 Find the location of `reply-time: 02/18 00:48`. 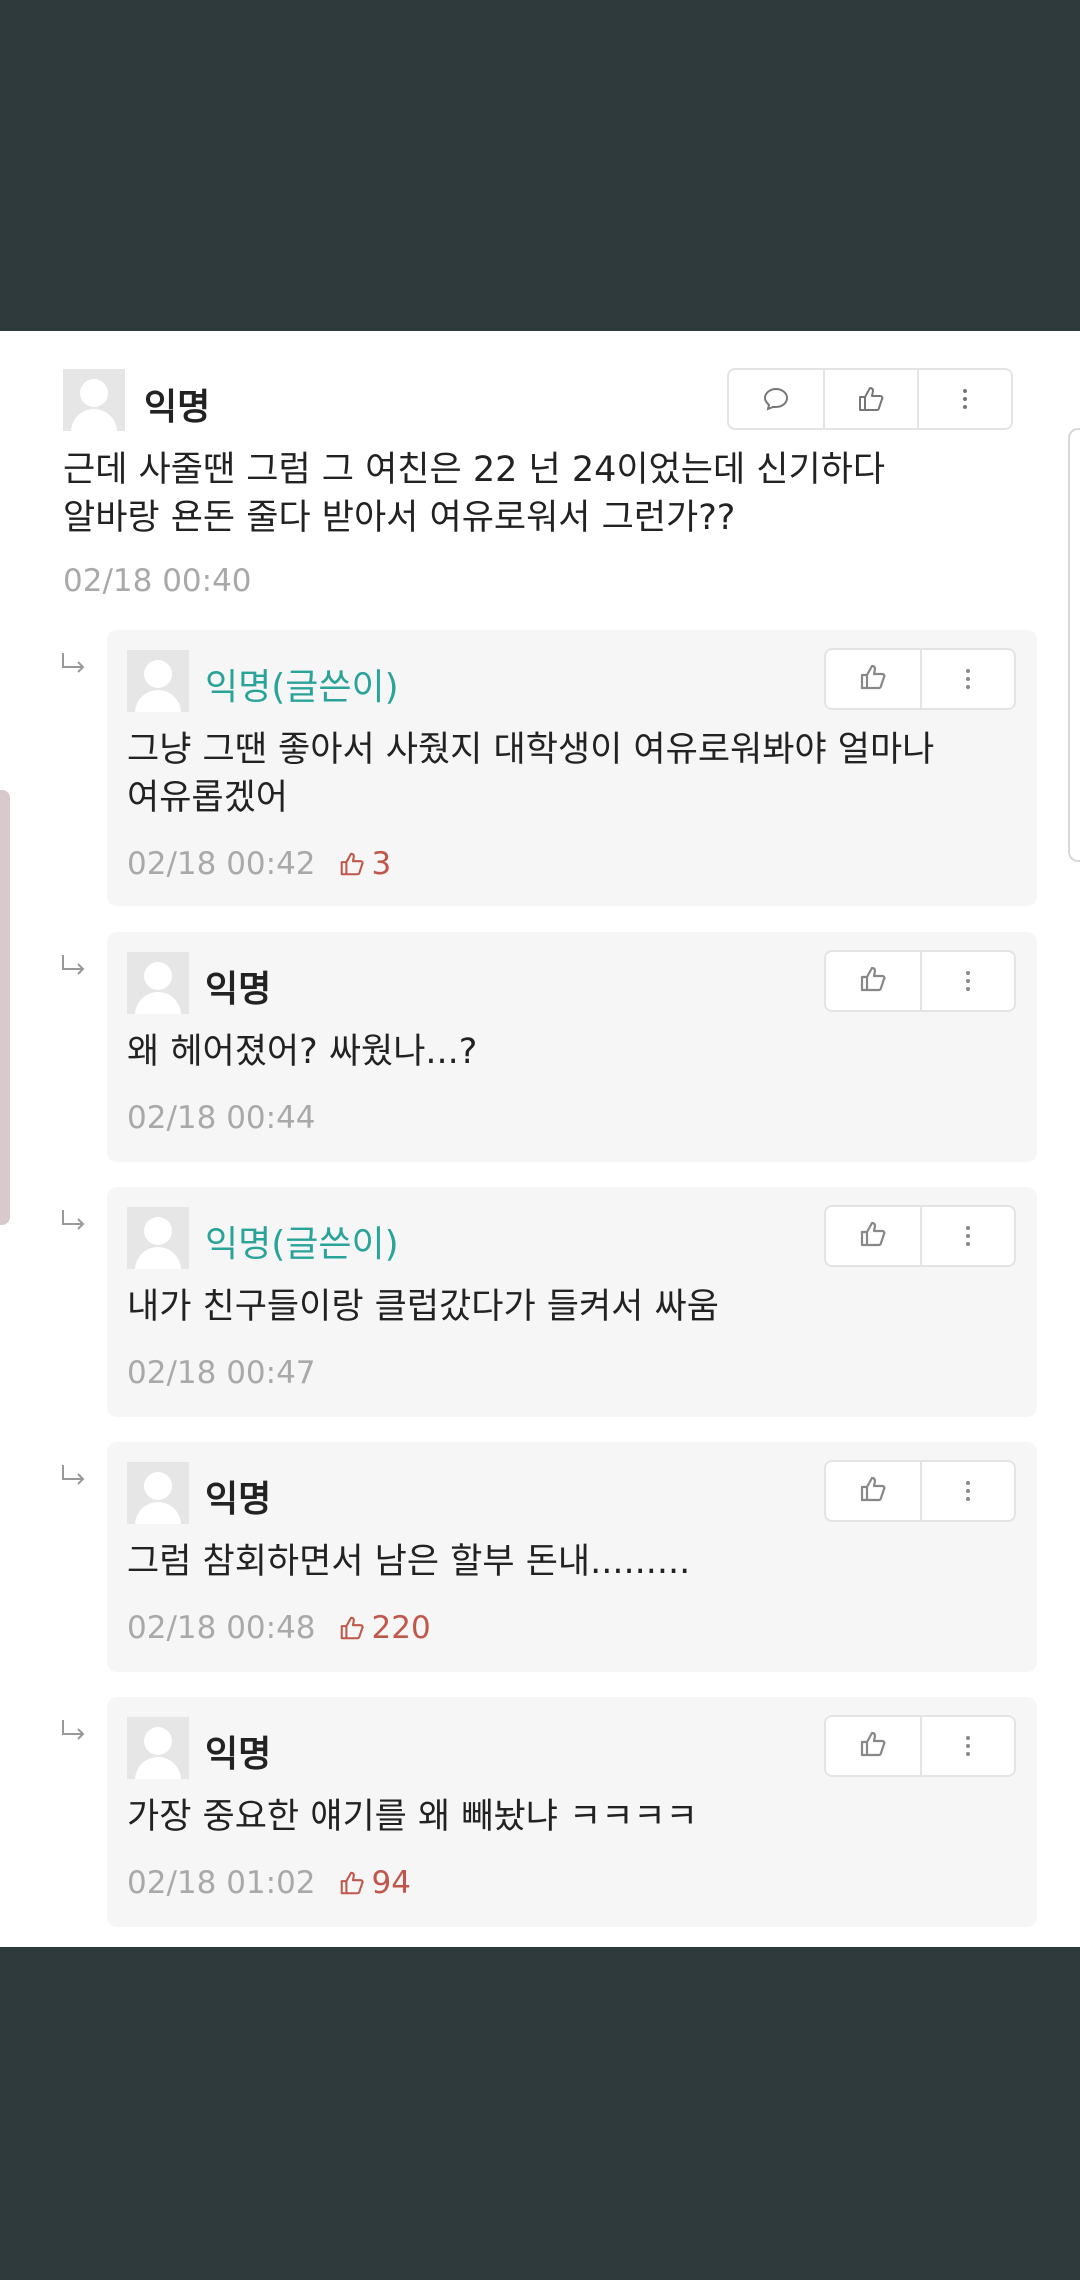

reply-time: 02/18 00:48 is located at coordinates (221, 1628).